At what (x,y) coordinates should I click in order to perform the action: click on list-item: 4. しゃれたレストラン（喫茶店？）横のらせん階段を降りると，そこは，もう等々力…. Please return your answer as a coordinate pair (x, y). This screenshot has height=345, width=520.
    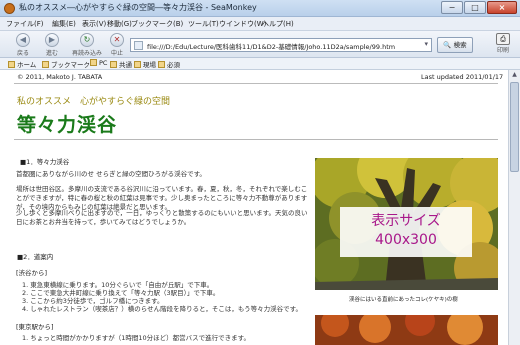
    Looking at the image, I should click on (162, 309).